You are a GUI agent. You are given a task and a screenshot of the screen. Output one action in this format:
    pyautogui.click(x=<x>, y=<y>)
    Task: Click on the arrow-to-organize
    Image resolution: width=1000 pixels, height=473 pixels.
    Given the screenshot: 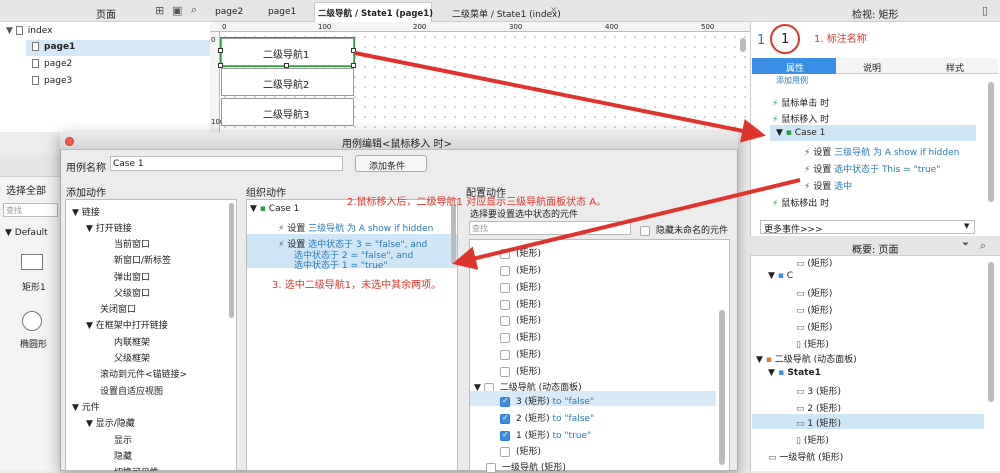 What is the action you would take?
    pyautogui.click(x=626, y=224)
    